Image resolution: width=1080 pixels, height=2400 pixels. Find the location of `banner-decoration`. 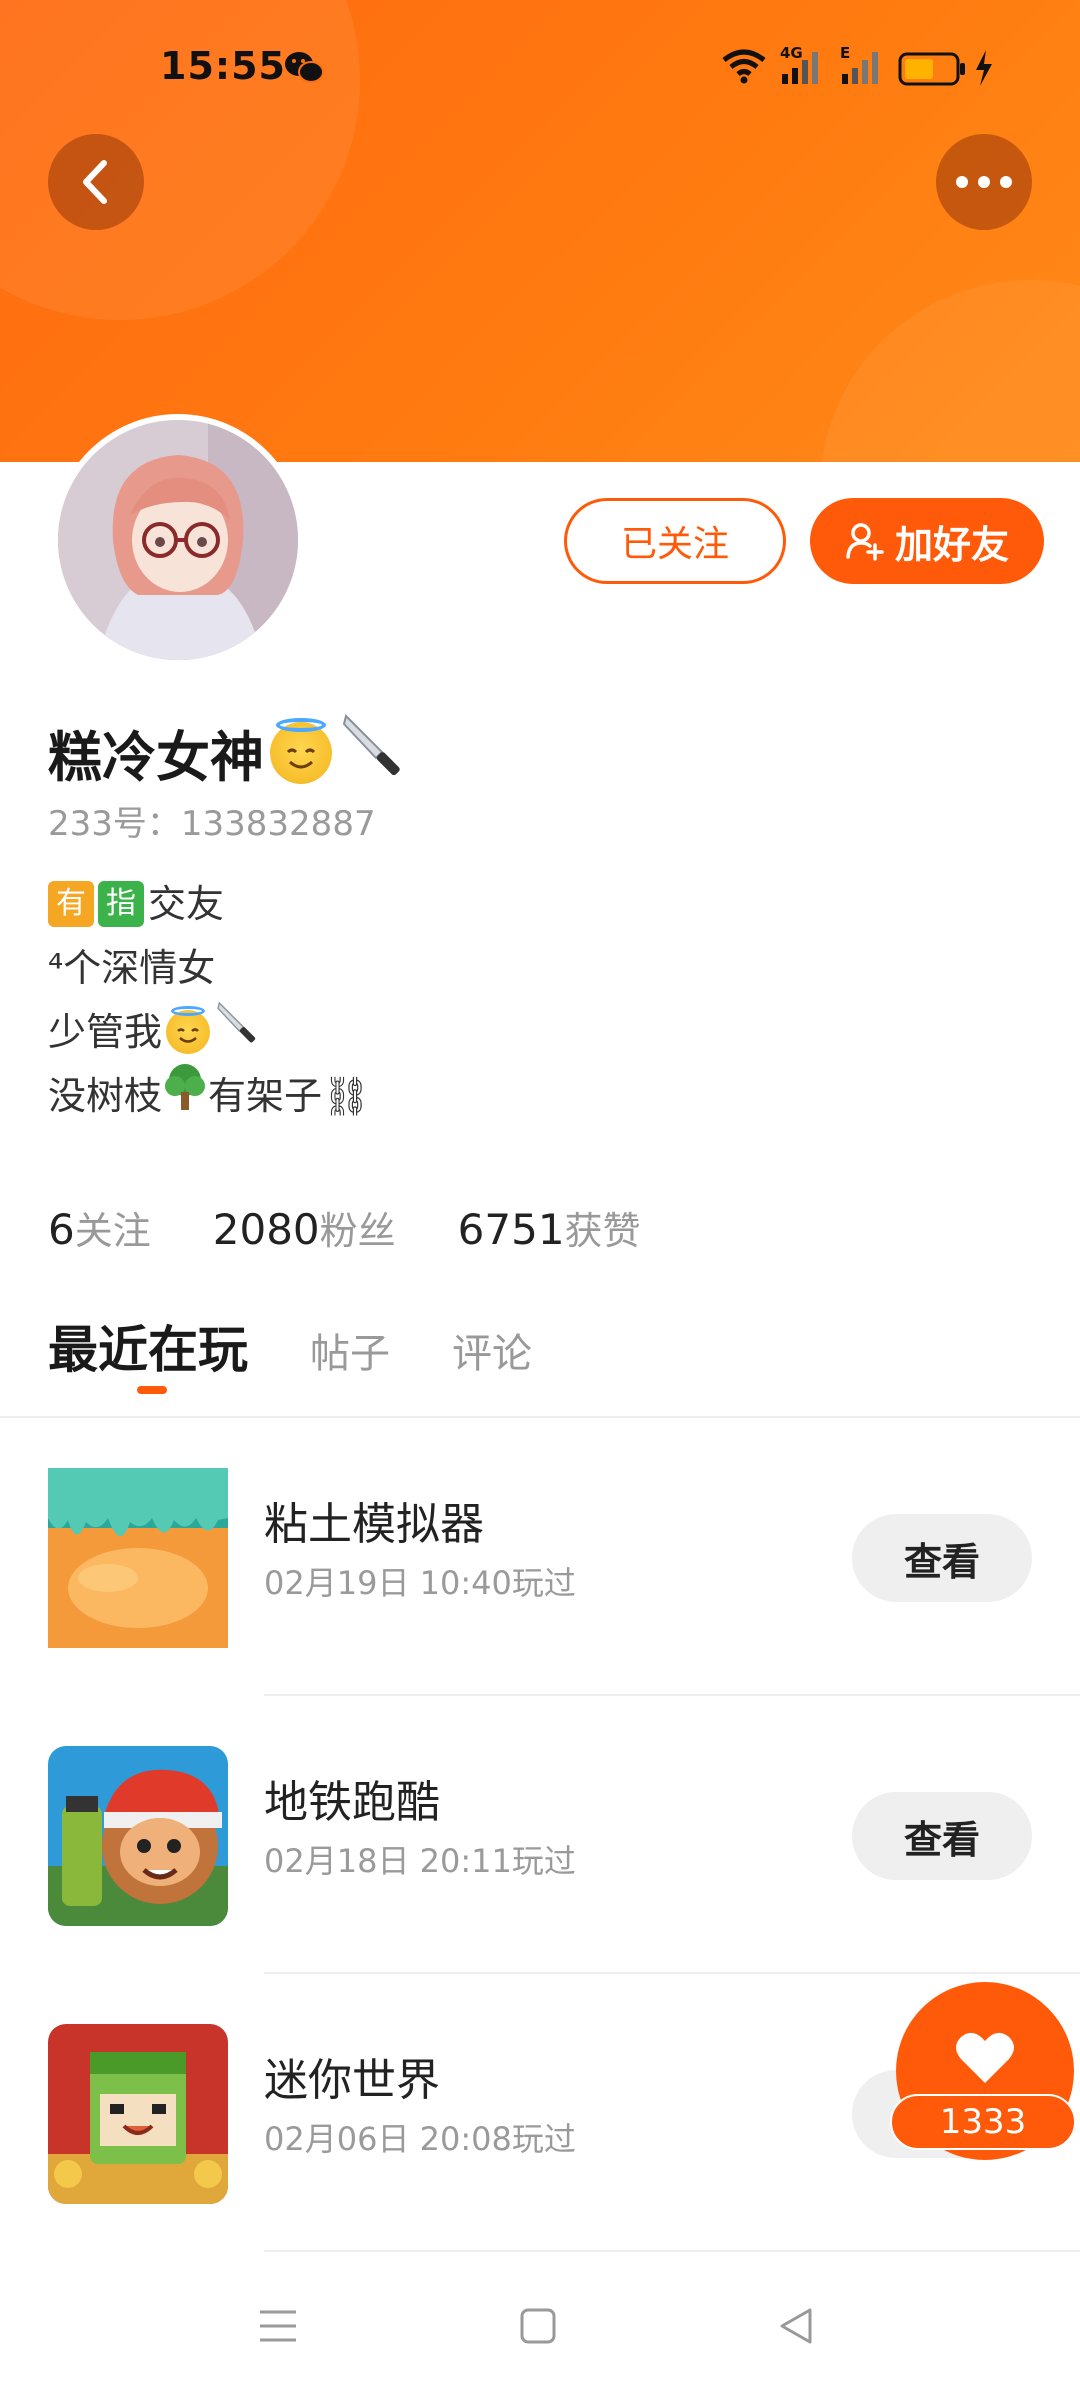

banner-decoration is located at coordinates (950, 371).